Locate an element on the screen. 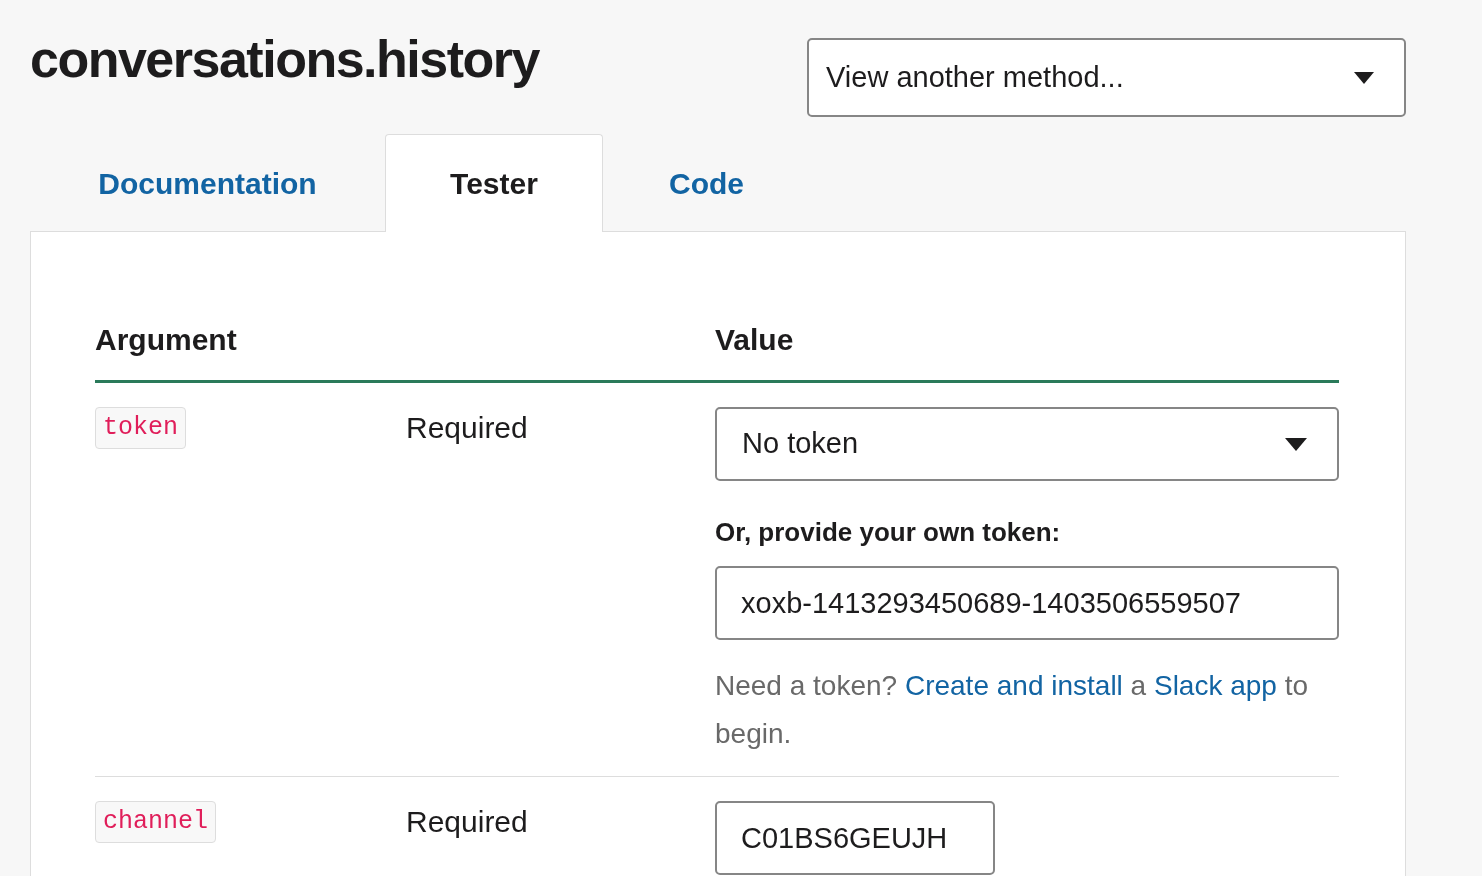  input-field: xoxb-1413293450689-1403506559507 is located at coordinates (1027, 603).